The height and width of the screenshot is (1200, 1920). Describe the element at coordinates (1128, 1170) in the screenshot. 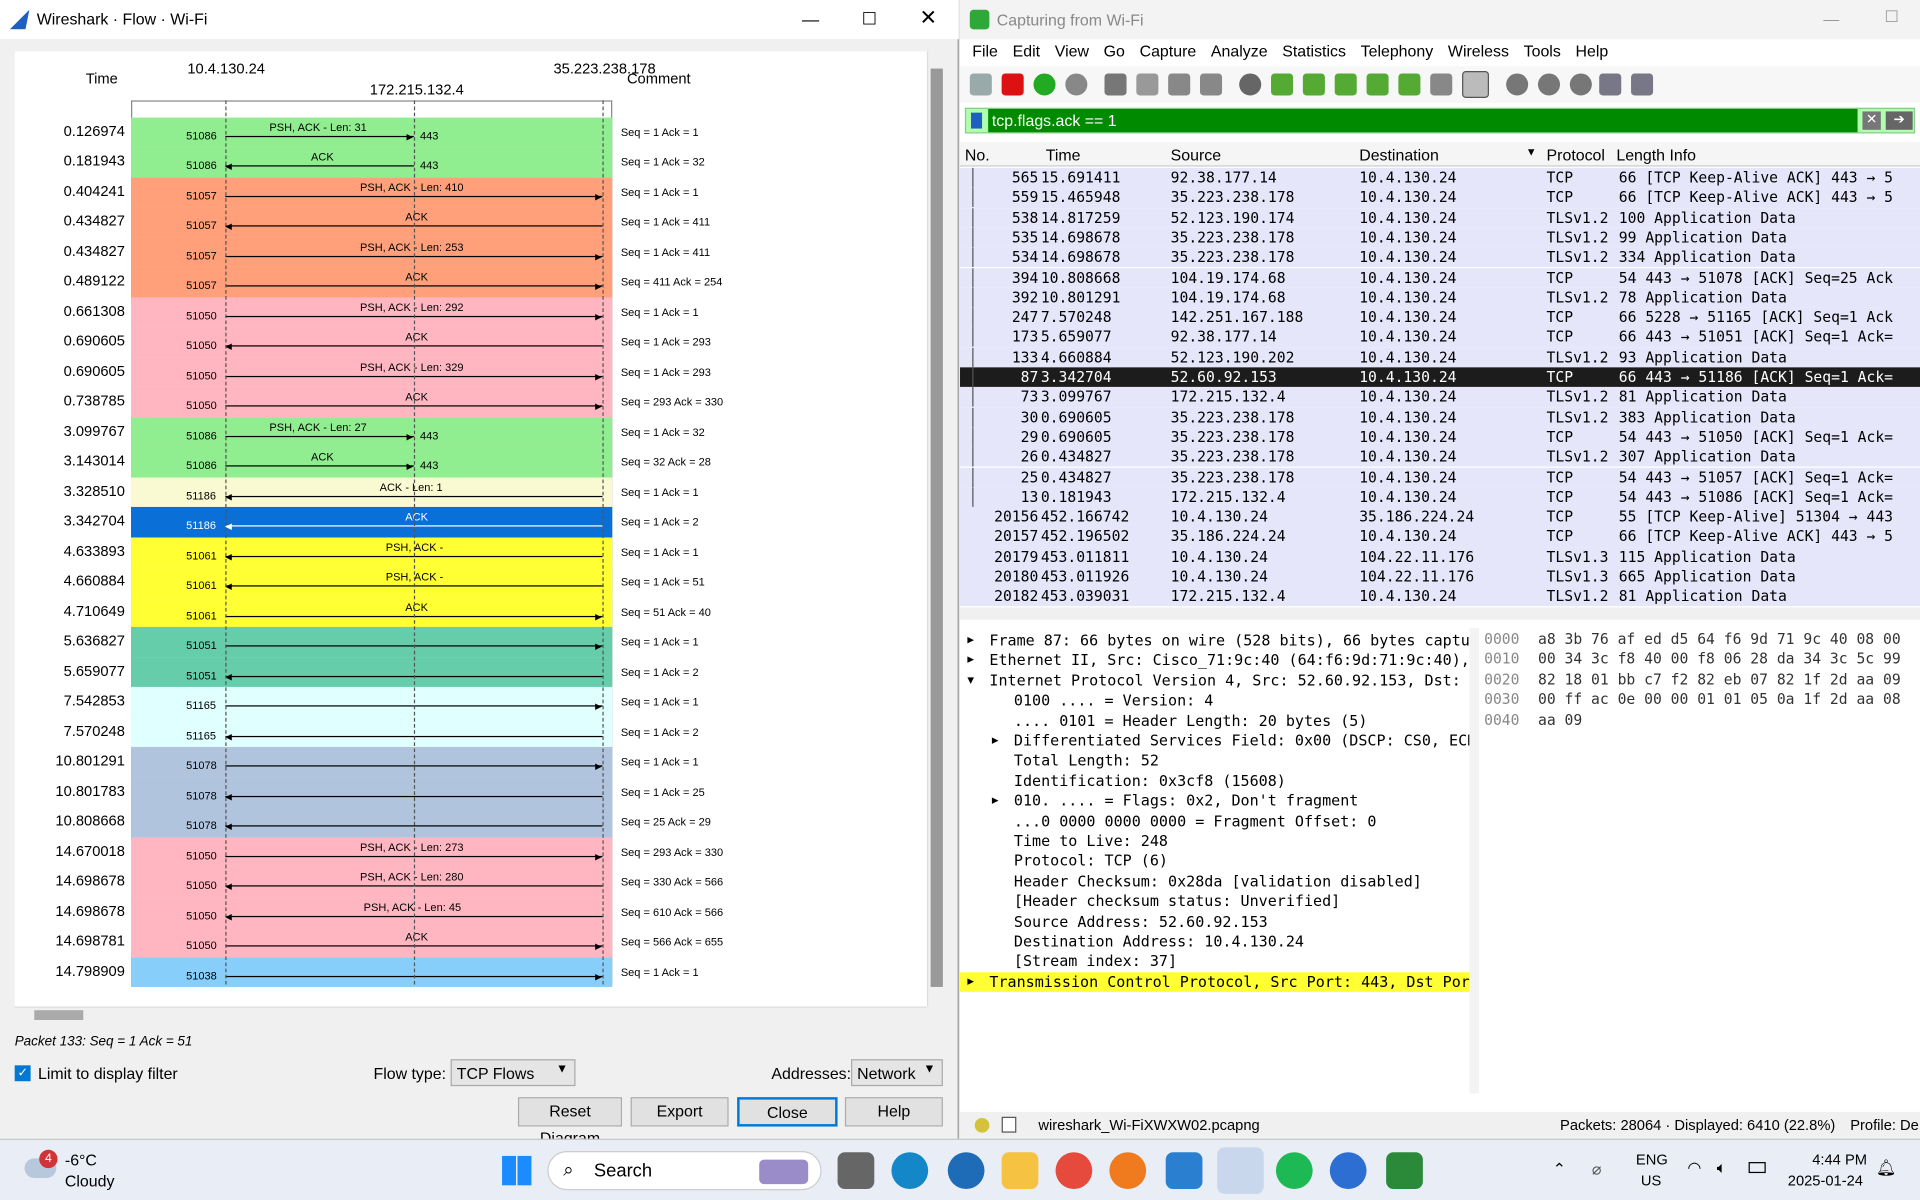

I see `firefox-icon` at that location.